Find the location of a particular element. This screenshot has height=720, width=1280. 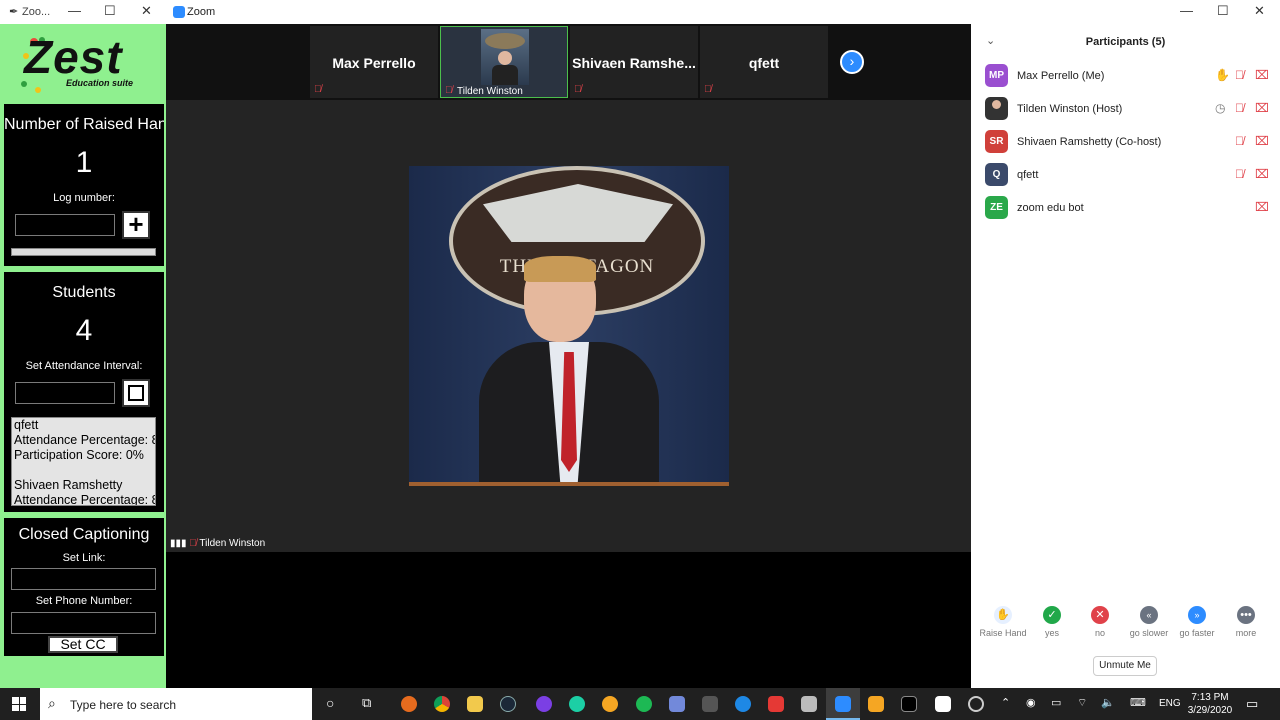

steam-icon is located at coordinates (508, 704).